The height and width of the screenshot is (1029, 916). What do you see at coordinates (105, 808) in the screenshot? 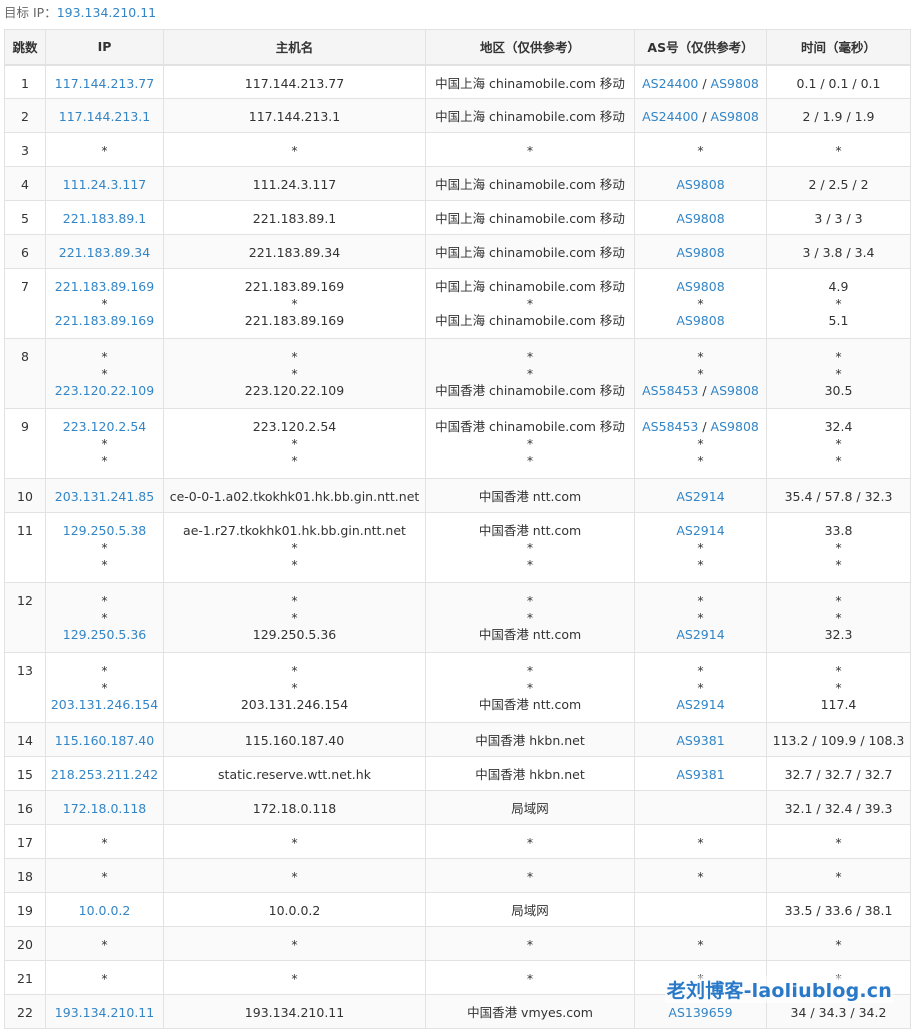
I see `ip-address-link: 172.18.0.118` at bounding box center [105, 808].